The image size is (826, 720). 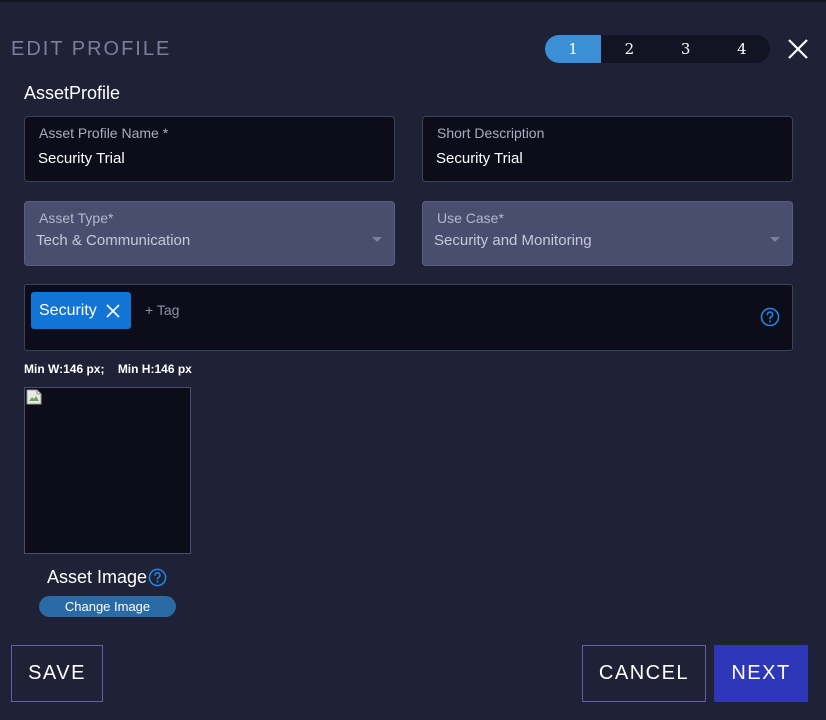 What do you see at coordinates (413, 1) in the screenshot?
I see `top-border` at bounding box center [413, 1].